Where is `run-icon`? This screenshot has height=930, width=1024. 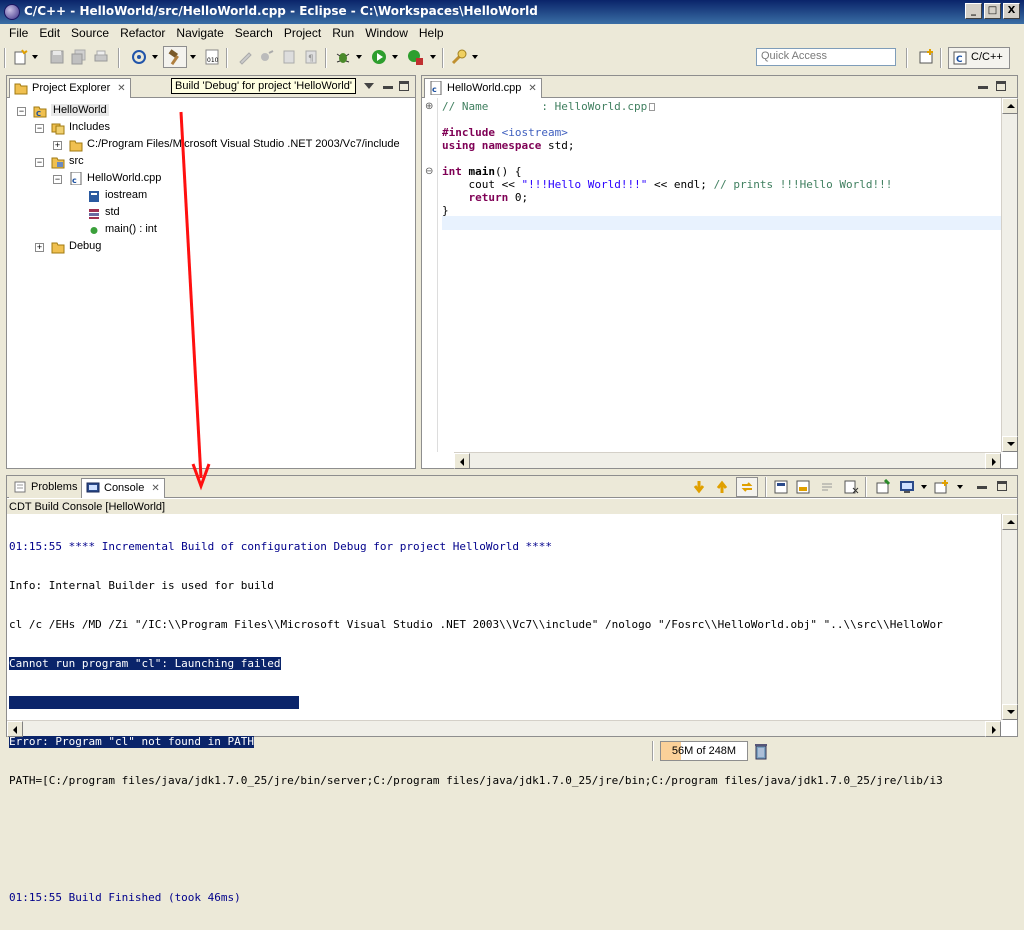 run-icon is located at coordinates (379, 57).